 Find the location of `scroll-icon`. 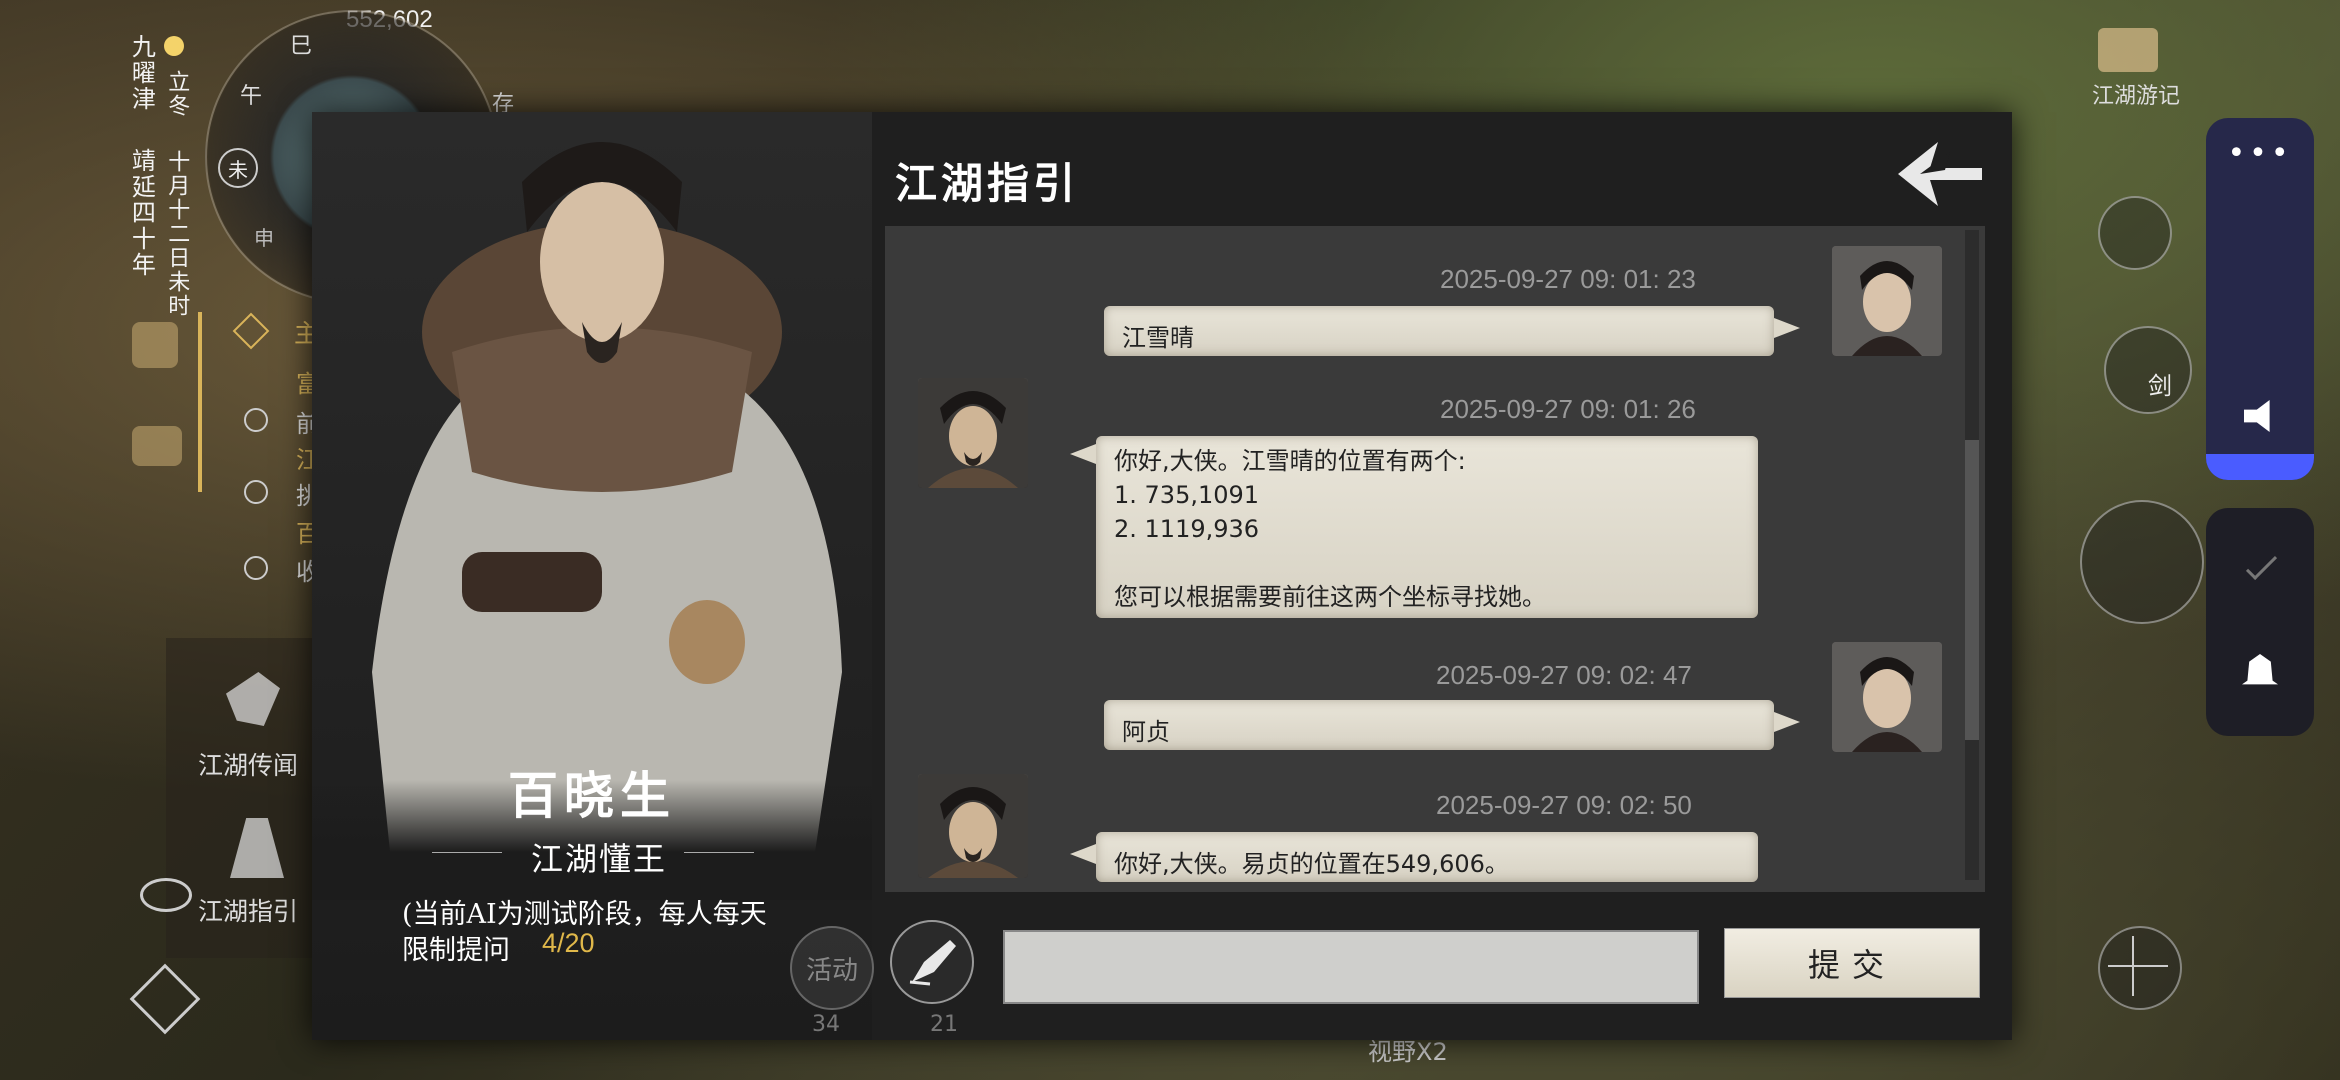

scroll-icon is located at coordinates (155, 345).